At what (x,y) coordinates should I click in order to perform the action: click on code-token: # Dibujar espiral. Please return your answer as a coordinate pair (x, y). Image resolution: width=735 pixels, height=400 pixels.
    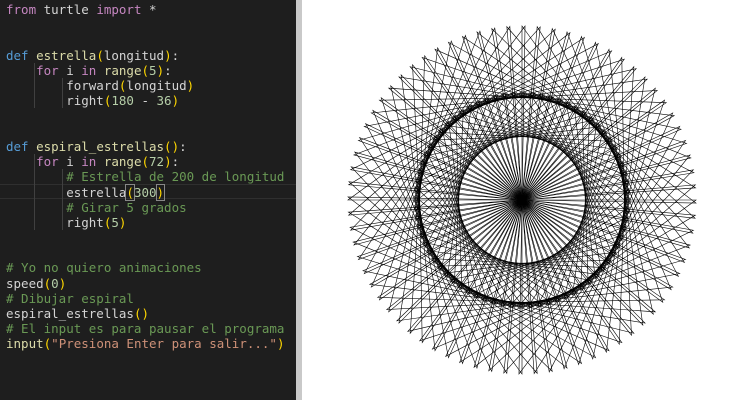
    Looking at the image, I should click on (70, 298).